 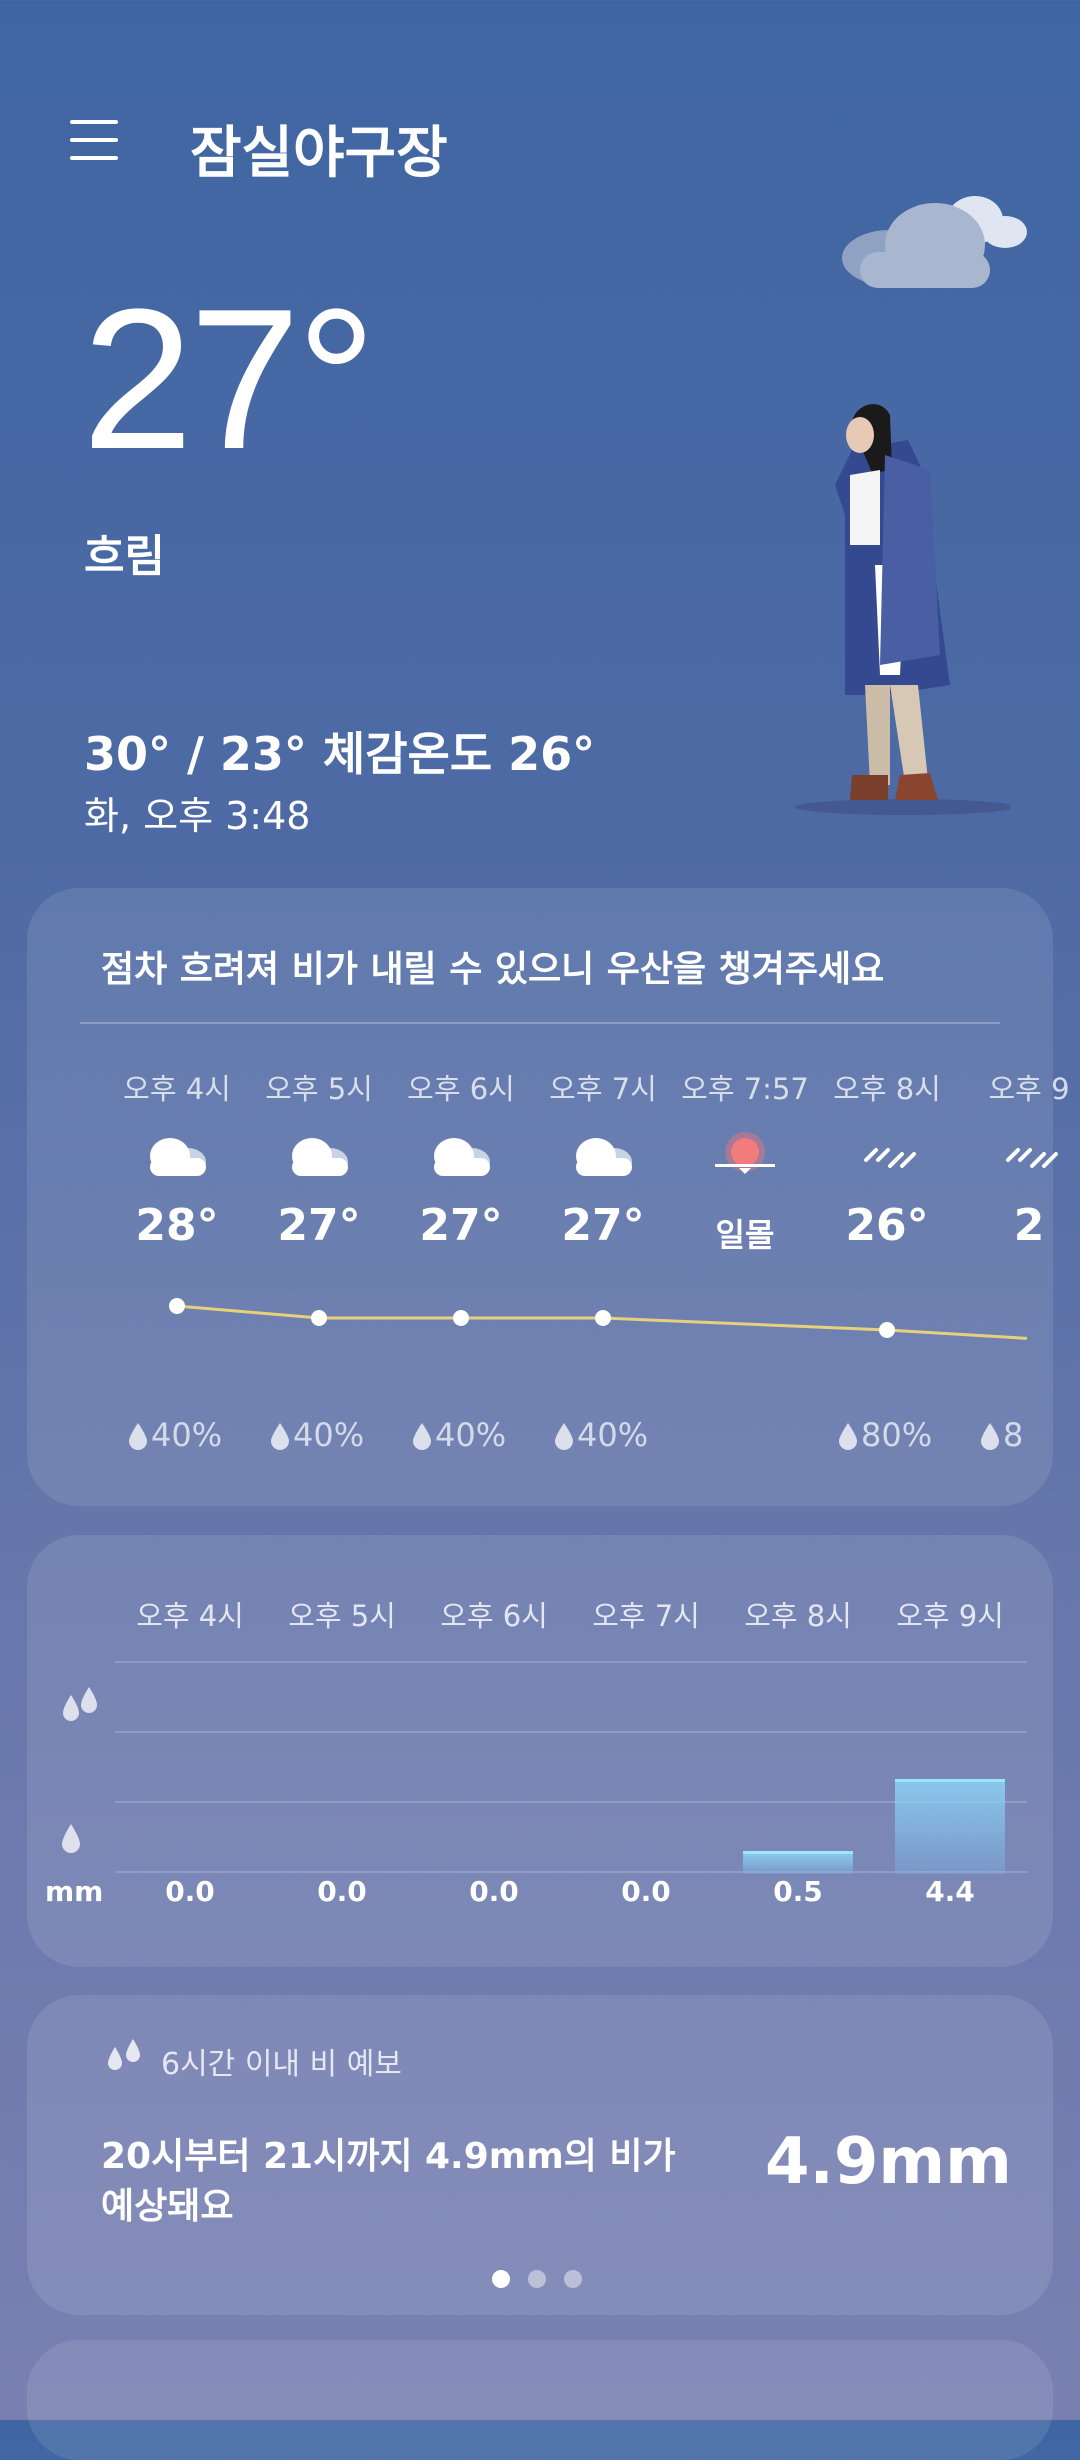 I want to click on current-temperature: 27°, so click(x=229, y=379).